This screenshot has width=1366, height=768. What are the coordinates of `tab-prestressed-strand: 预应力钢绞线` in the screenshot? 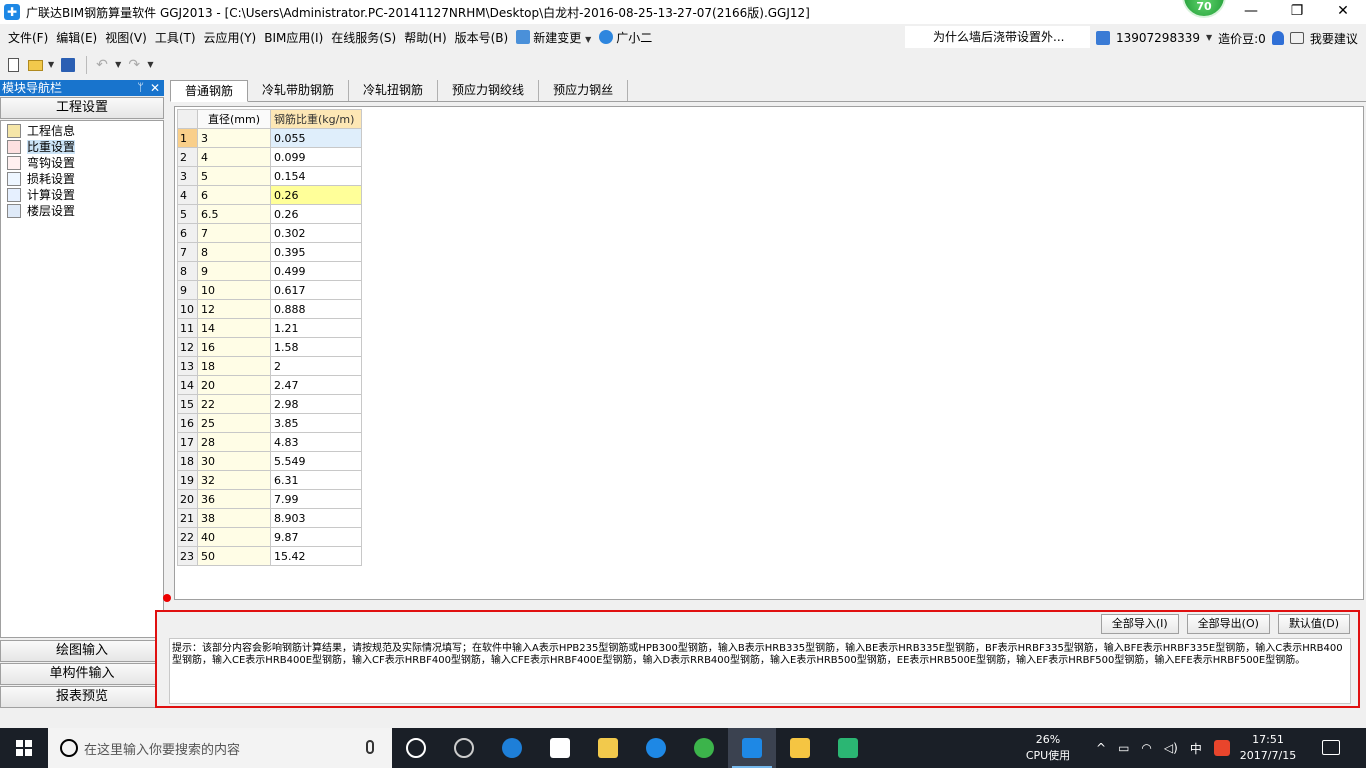 It's located at (489, 90).